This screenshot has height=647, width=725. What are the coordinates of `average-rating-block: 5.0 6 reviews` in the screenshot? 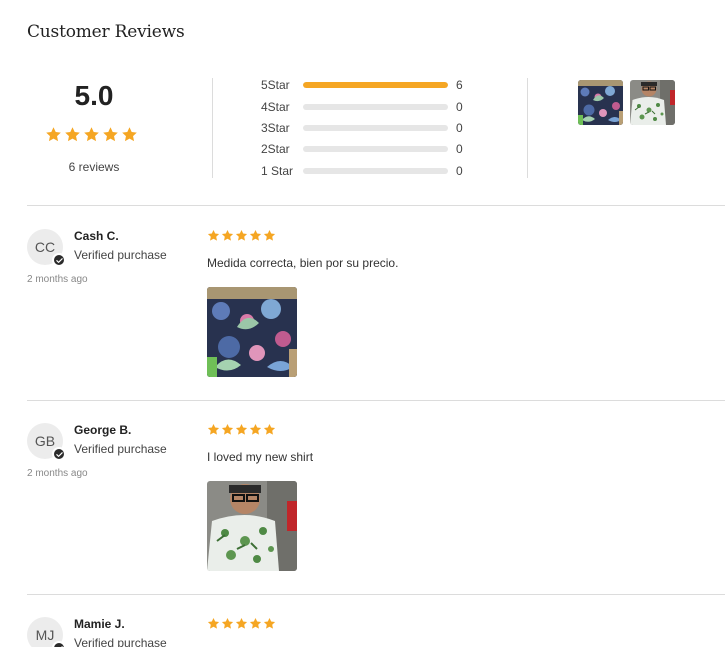 It's located at (120, 128).